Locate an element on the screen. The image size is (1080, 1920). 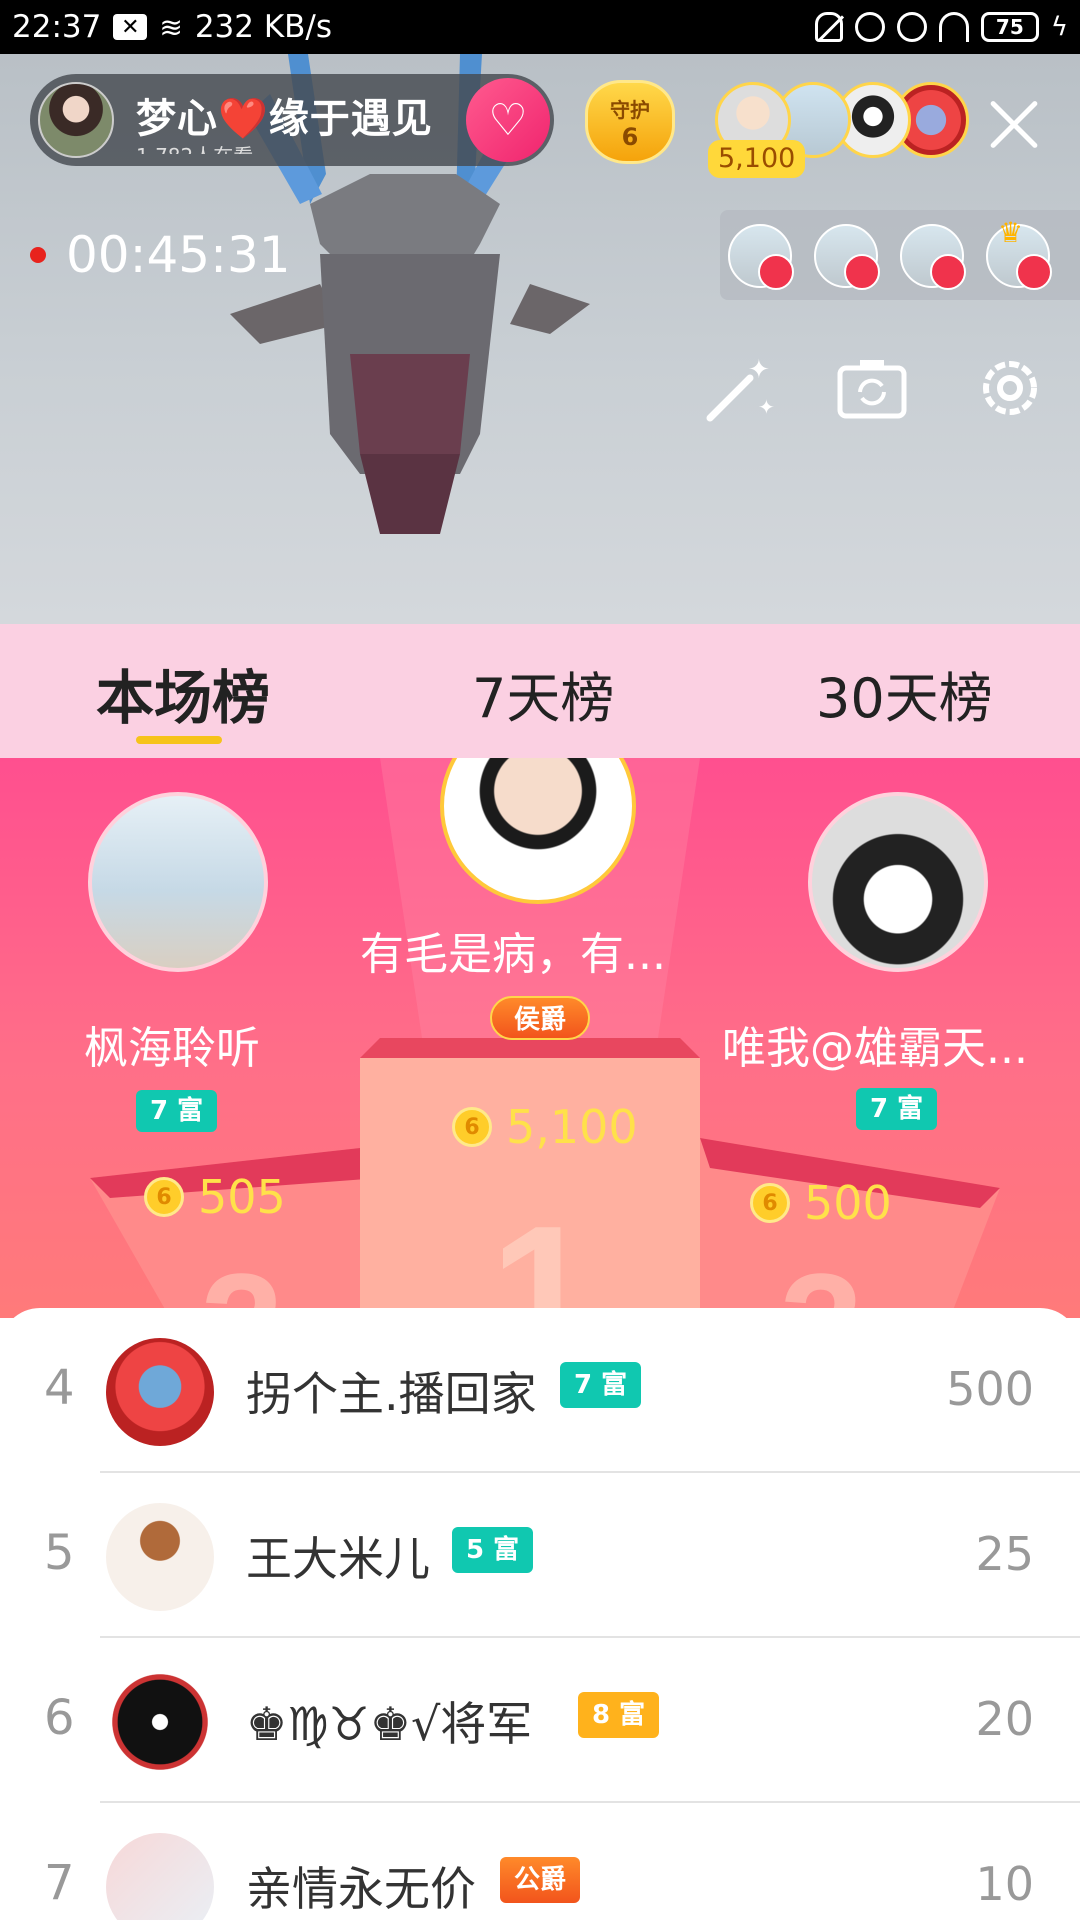
host-info-pill: 梦心❤️缘于遇见 1,782人在看 ♡ is located at coordinates (292, 120).